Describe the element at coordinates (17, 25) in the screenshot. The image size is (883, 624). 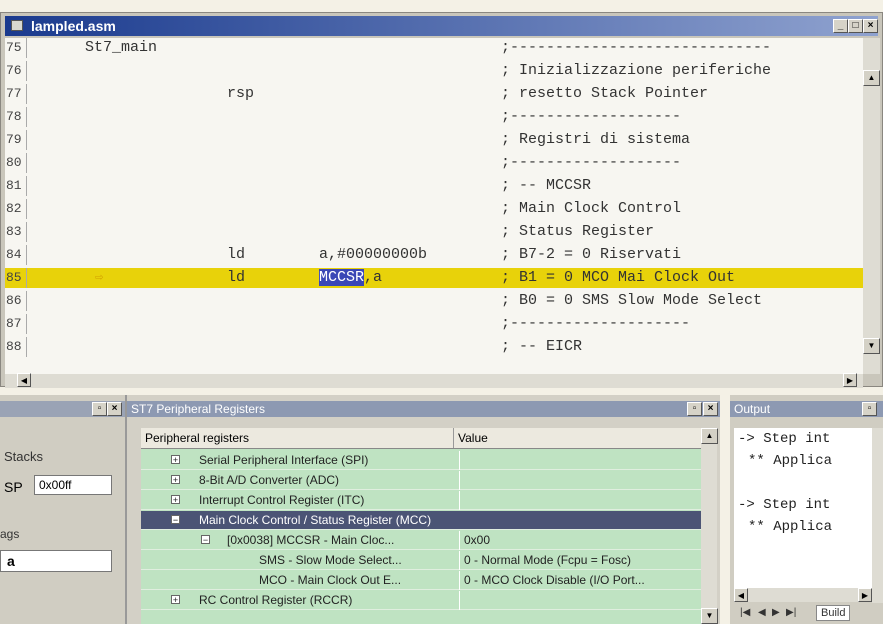
I see `asm-file-icon` at that location.